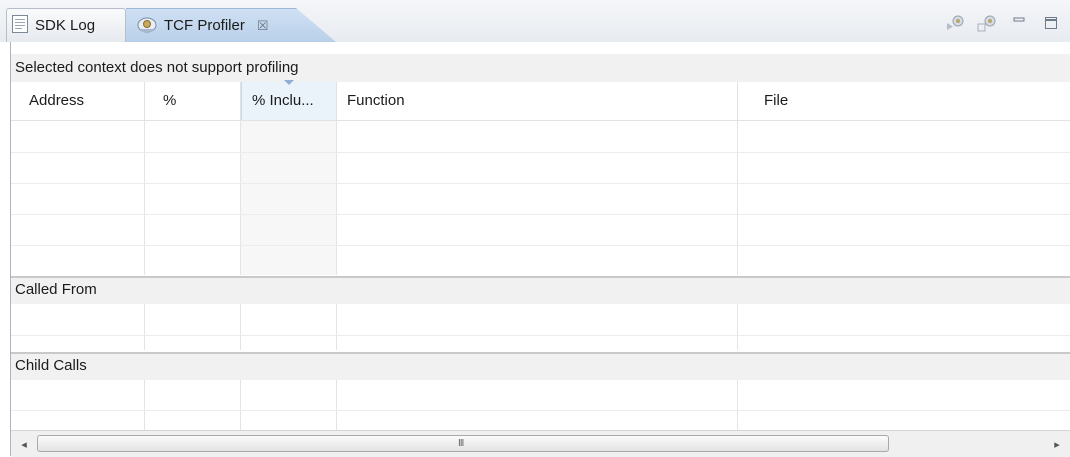 This screenshot has height=457, width=1070. Describe the element at coordinates (955, 23) in the screenshot. I see `profiler-start-icon` at that location.